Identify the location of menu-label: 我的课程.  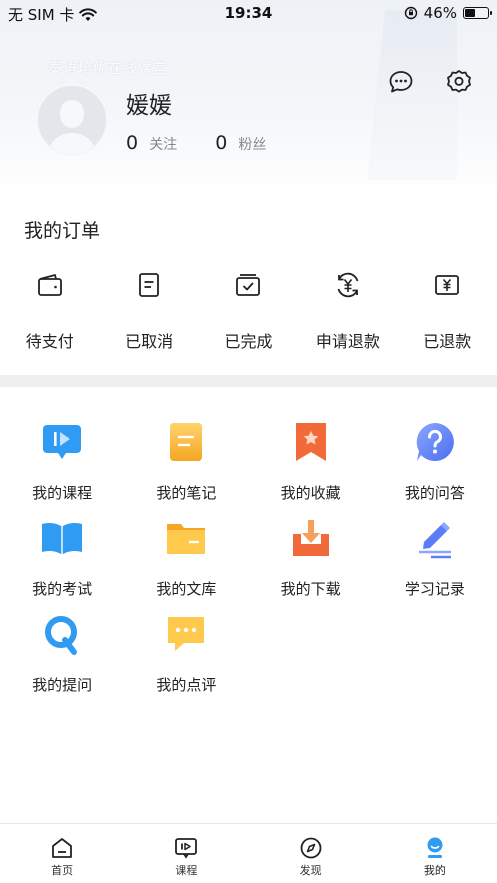
(62, 493).